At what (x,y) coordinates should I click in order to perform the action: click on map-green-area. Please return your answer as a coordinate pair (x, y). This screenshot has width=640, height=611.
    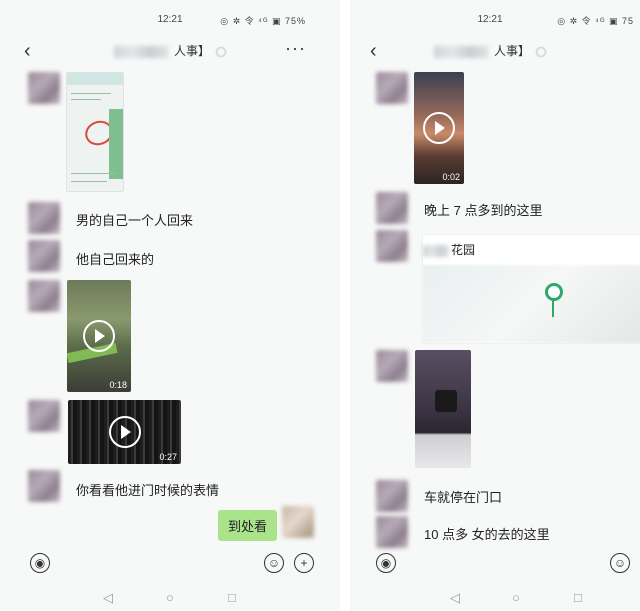
    Looking at the image, I should click on (116, 144).